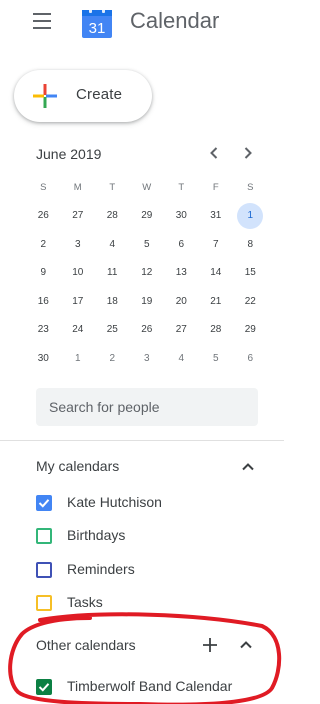  What do you see at coordinates (69, 154) in the screenshot?
I see `month-label: June 2019` at bounding box center [69, 154].